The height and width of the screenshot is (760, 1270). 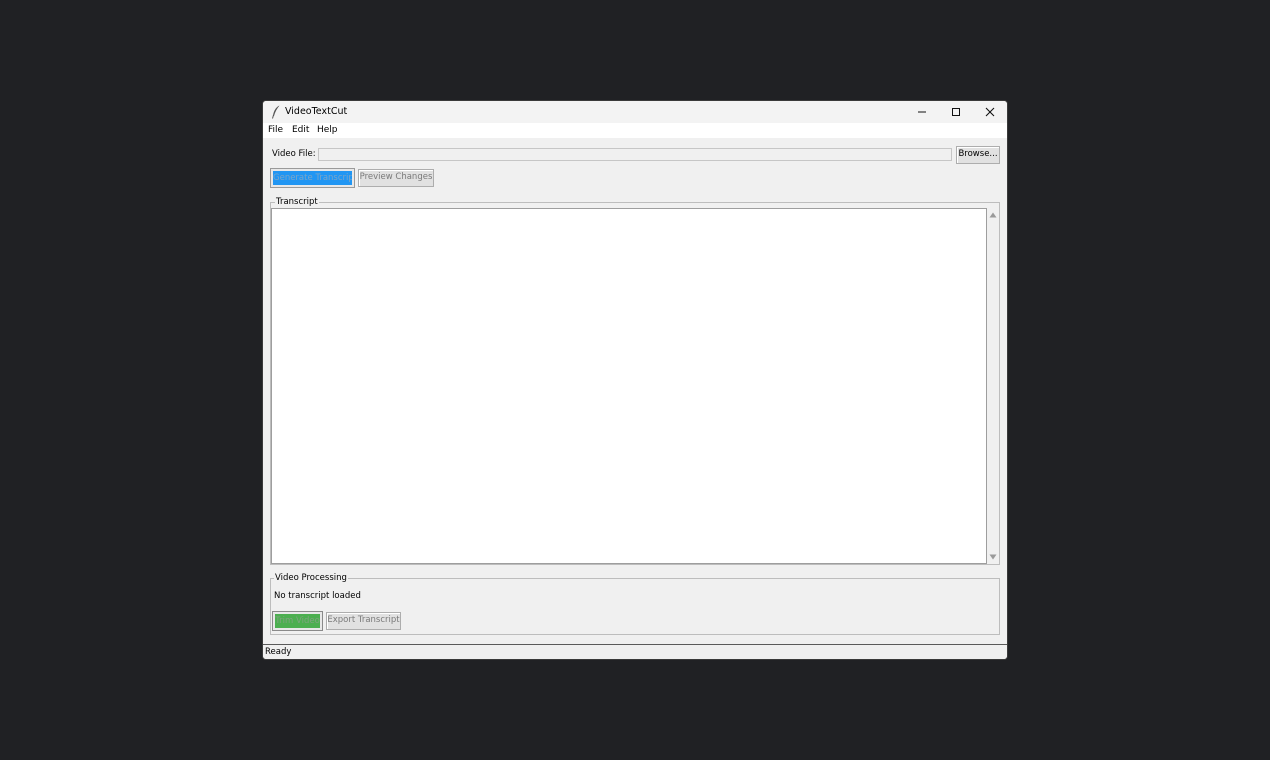 I want to click on video-file-input, so click(x=635, y=154).